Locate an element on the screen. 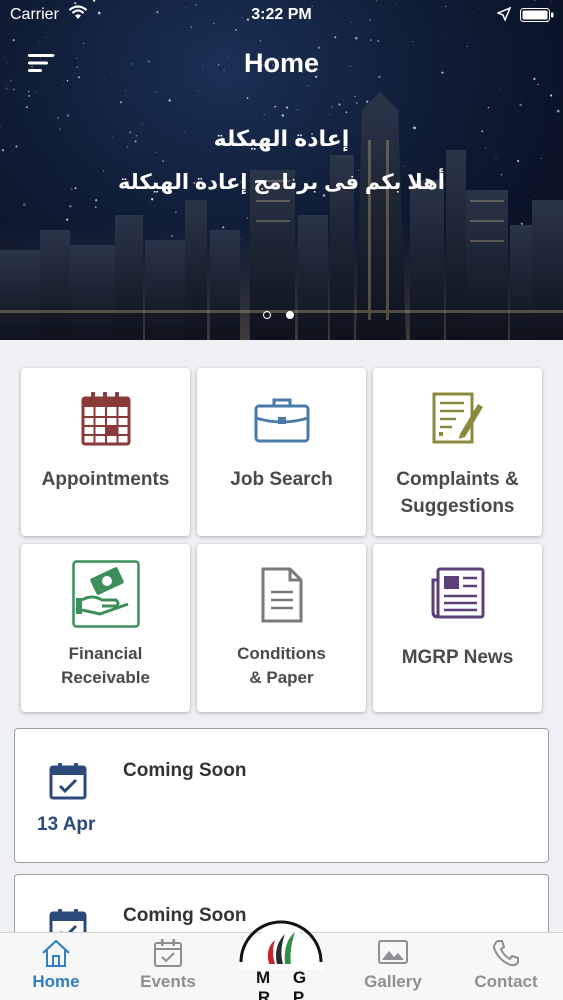  document-icon is located at coordinates (281, 595).